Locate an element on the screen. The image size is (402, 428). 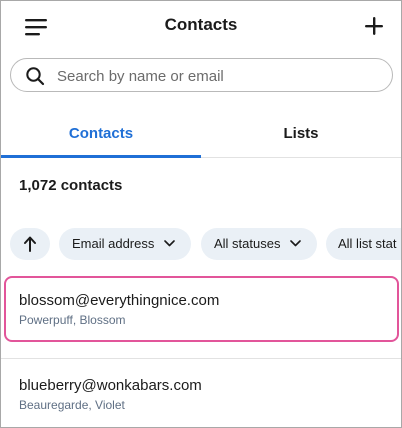
tab-bar: Contacts Lists is located at coordinates (201, 134).